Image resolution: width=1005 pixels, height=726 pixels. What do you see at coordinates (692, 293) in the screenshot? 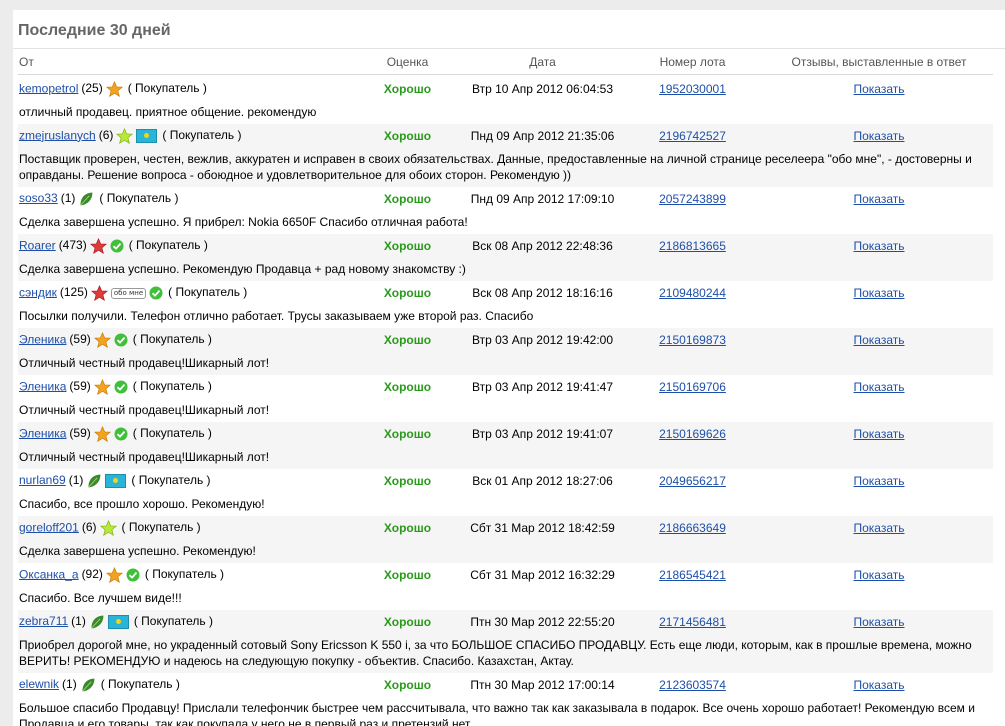
I see `lot-link: 2109480244` at bounding box center [692, 293].